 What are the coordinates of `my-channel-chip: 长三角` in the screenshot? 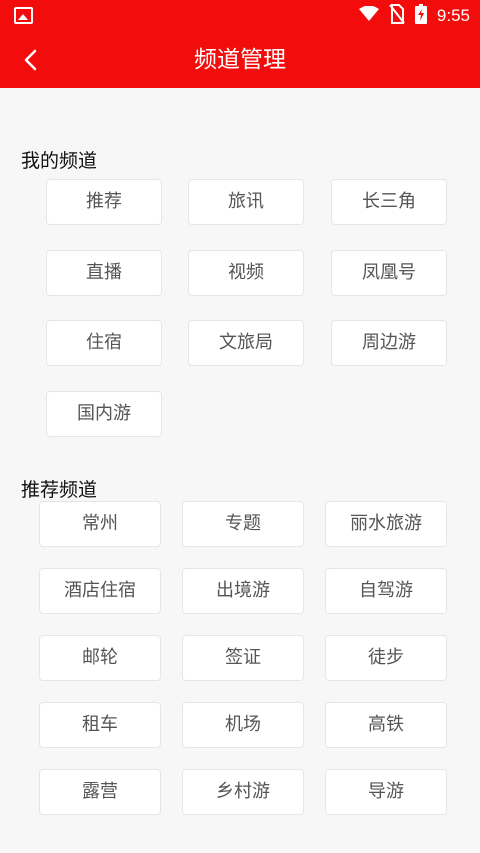 It's located at (389, 202).